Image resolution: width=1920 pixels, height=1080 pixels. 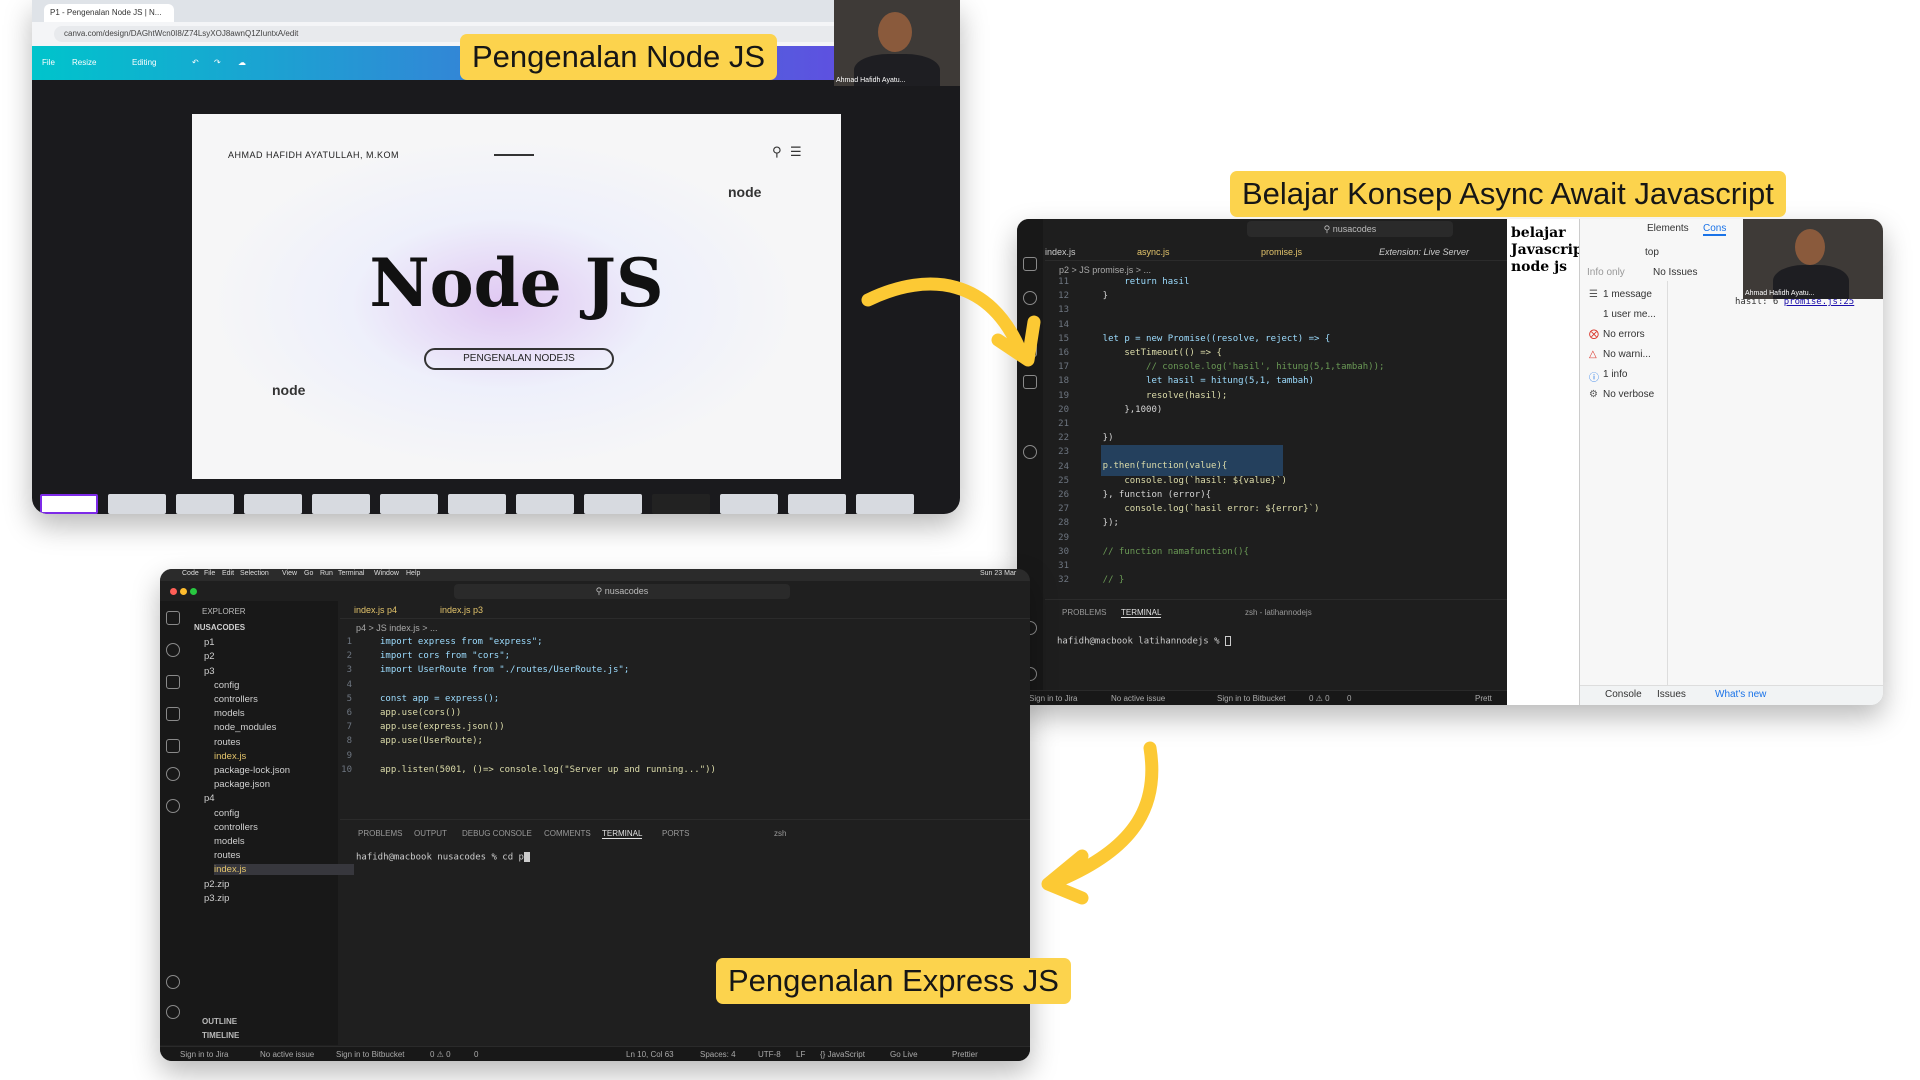 I want to click on status-language: {} JavaScript, so click(x=842, y=1054).